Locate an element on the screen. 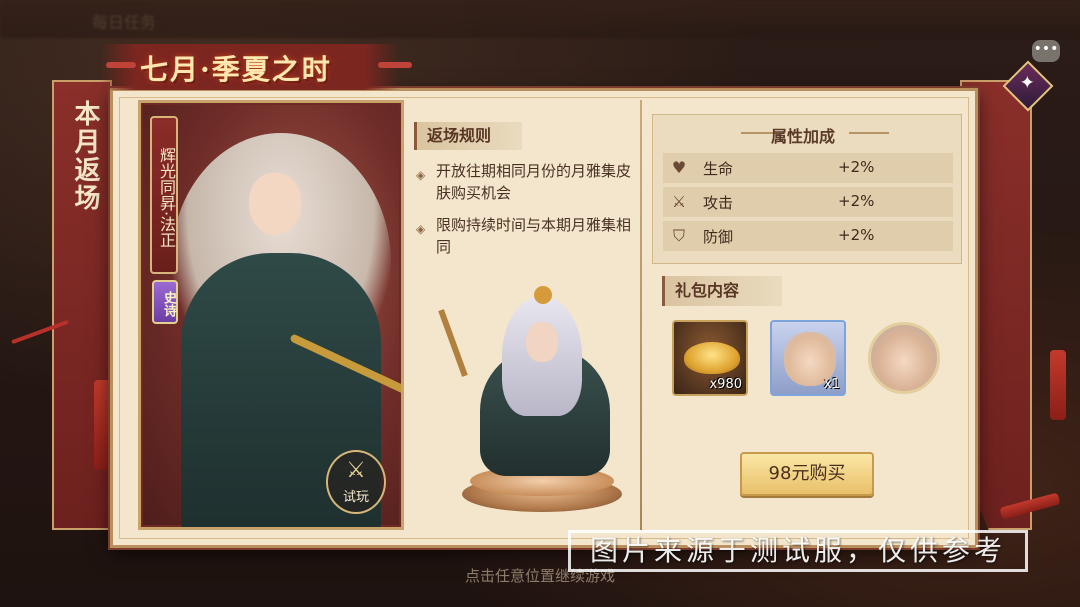 The width and height of the screenshot is (1080, 607). figurine-crown is located at coordinates (543, 295).